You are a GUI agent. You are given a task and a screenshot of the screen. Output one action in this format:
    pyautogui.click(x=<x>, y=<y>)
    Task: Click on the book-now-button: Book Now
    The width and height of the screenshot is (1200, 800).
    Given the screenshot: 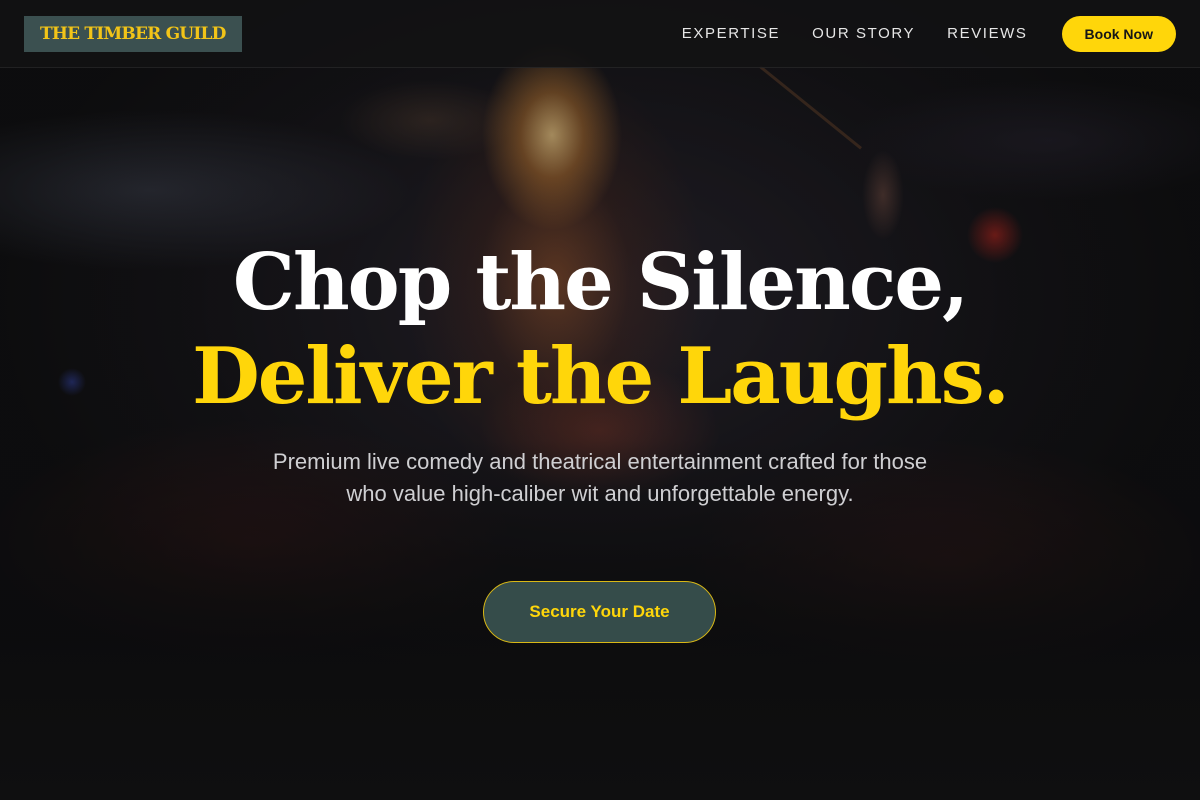 What is the action you would take?
    pyautogui.click(x=1118, y=33)
    